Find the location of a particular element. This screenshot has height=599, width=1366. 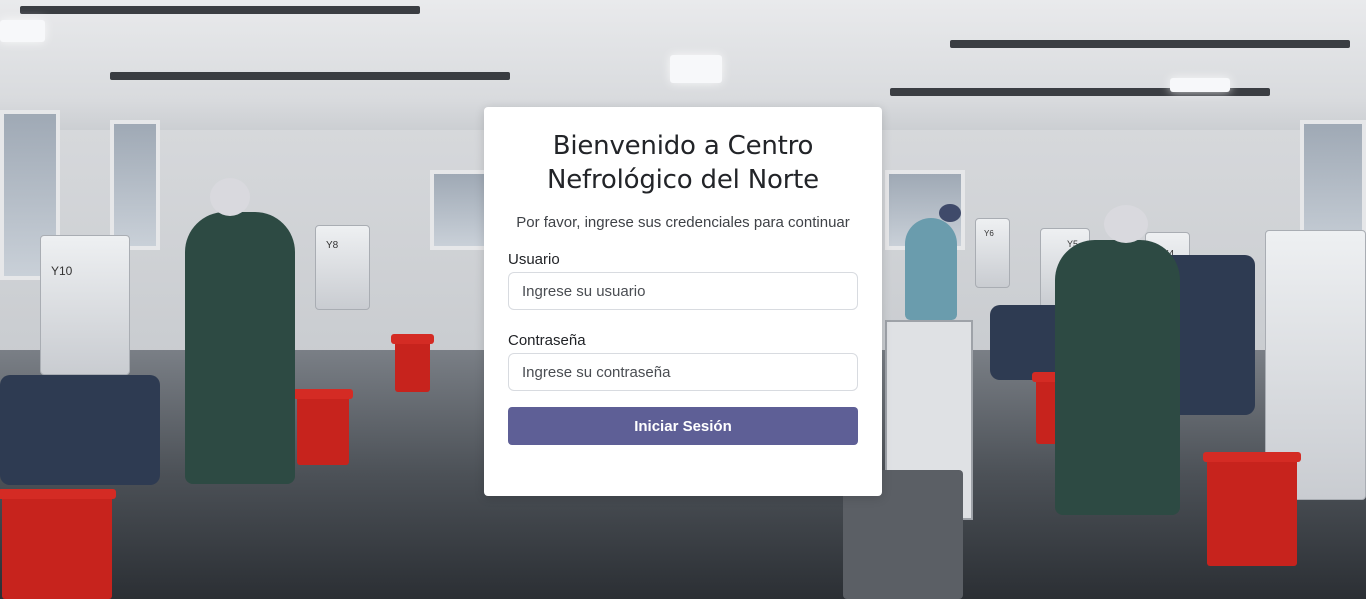

machine-label: Y6 is located at coordinates (989, 233).